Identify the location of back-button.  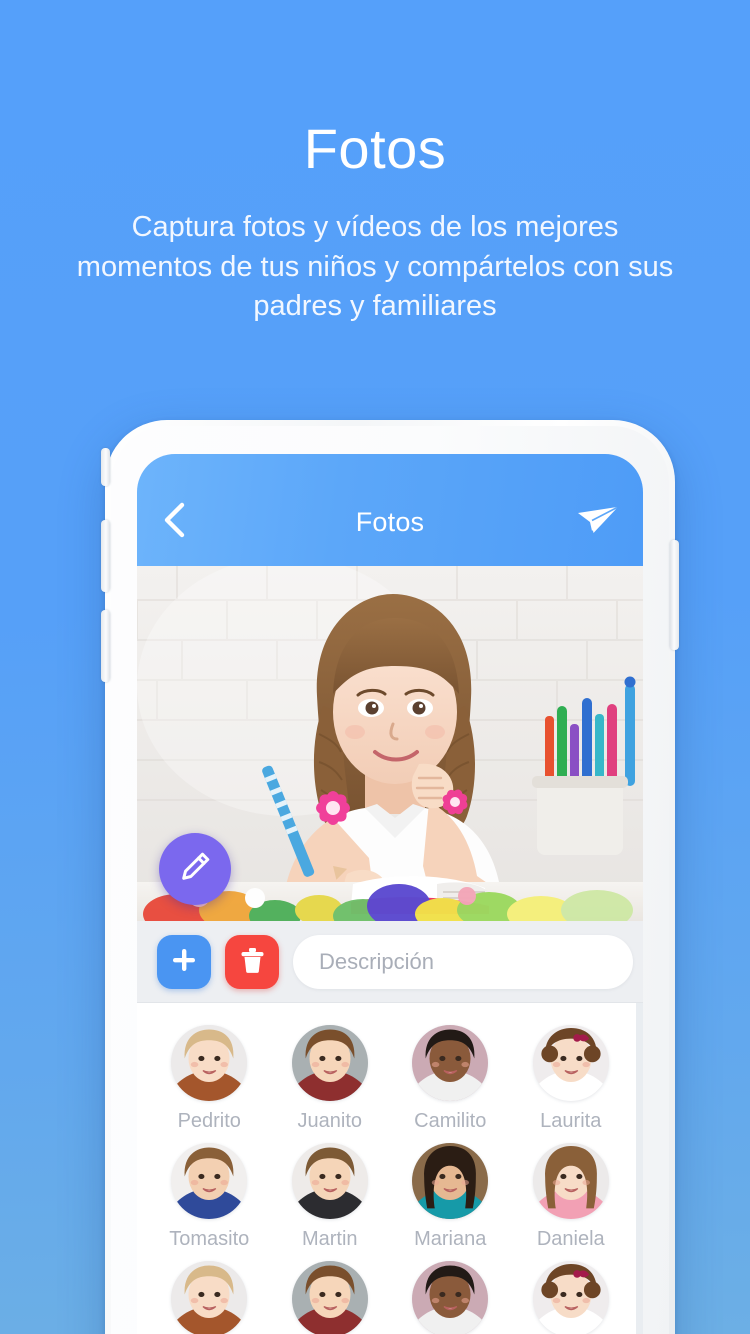
(185, 522).